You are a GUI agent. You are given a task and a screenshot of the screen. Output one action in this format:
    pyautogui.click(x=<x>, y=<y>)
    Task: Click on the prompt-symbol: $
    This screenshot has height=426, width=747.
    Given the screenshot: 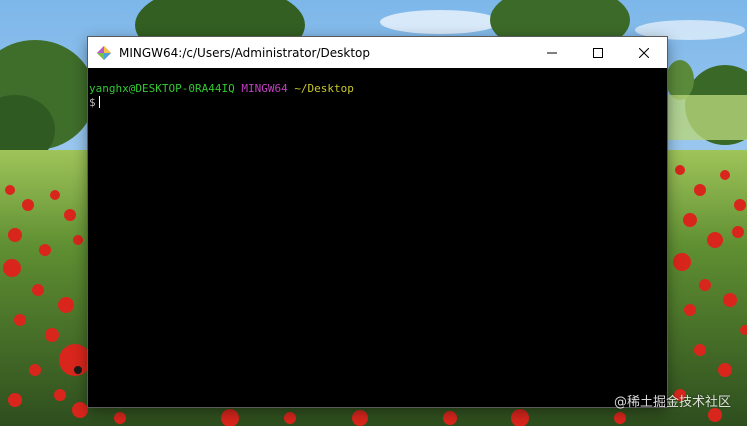 What is the action you would take?
    pyautogui.click(x=92, y=102)
    